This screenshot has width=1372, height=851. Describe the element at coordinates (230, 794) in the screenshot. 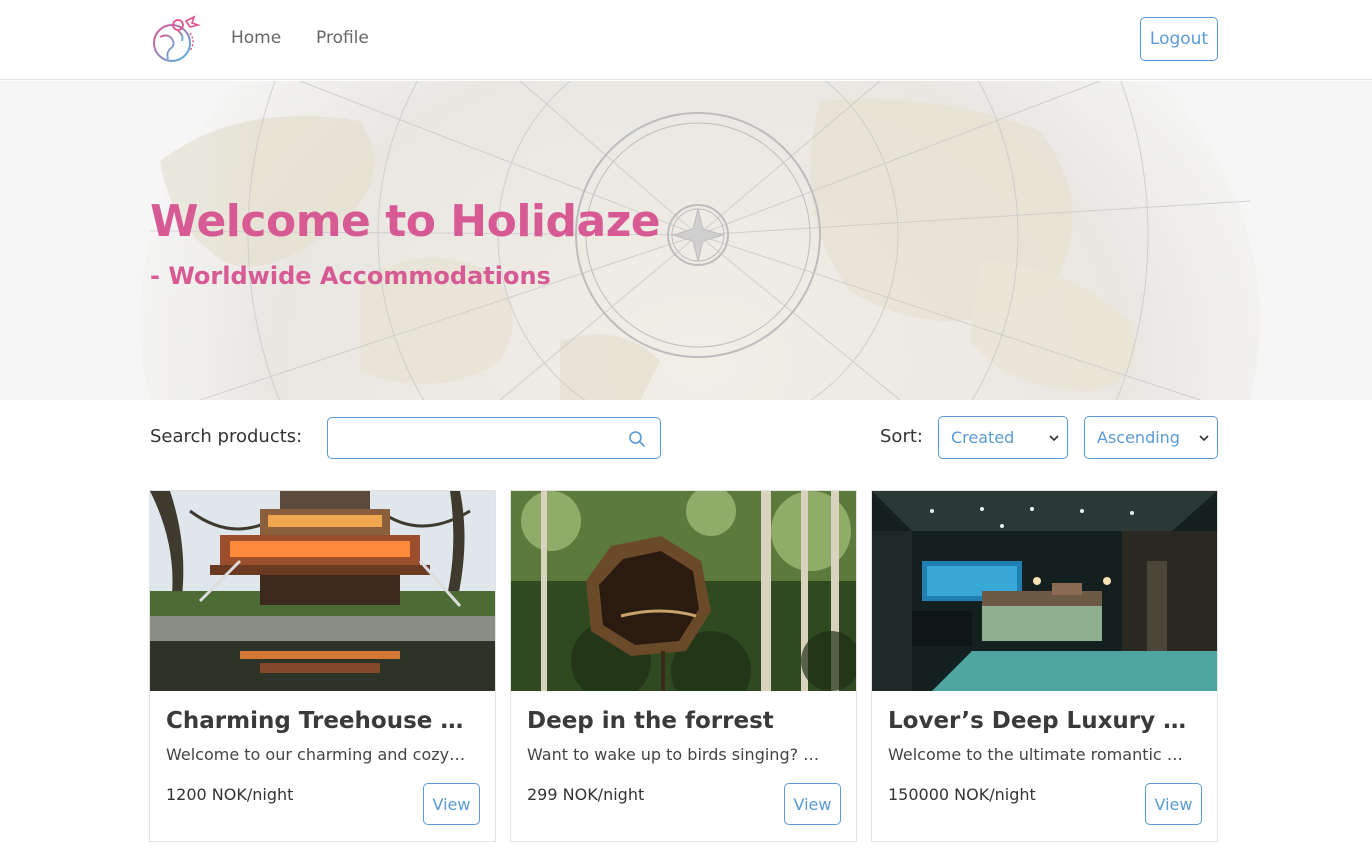

I see `product-price: 1200 NOK/night` at that location.